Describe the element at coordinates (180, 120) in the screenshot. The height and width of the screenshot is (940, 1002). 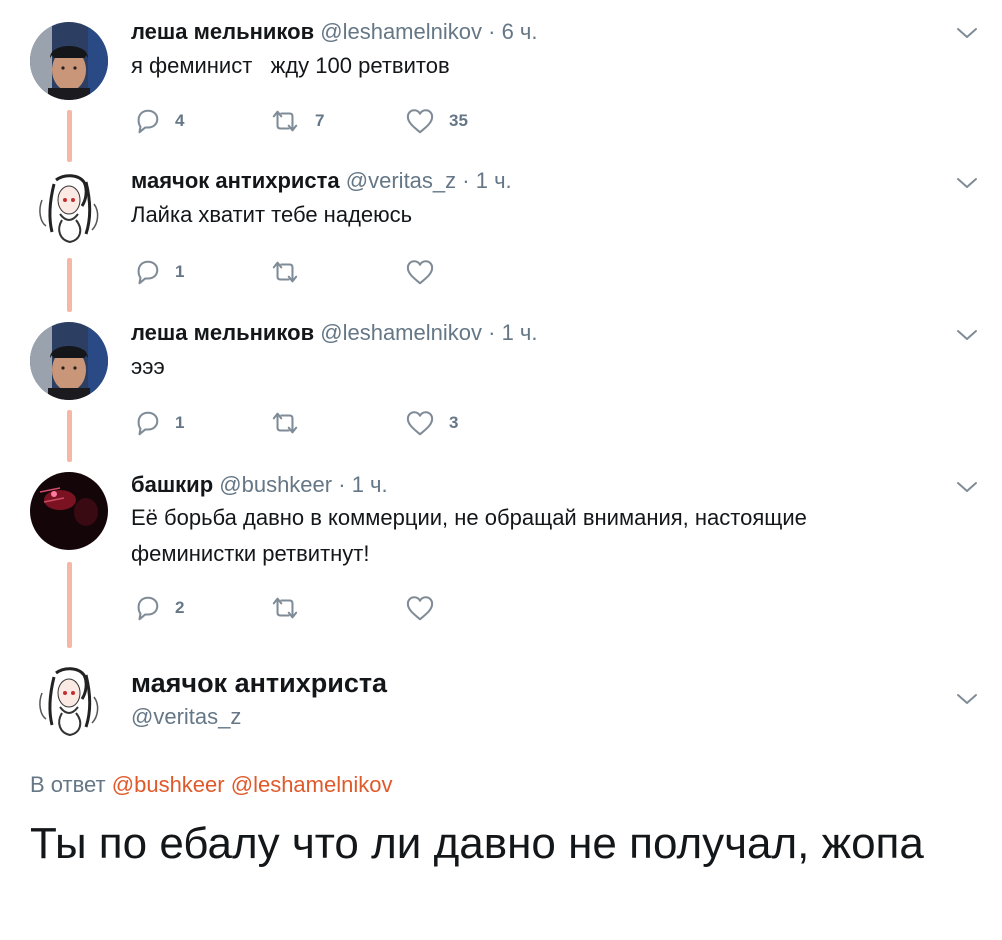
I see `reply-count: 4` at that location.